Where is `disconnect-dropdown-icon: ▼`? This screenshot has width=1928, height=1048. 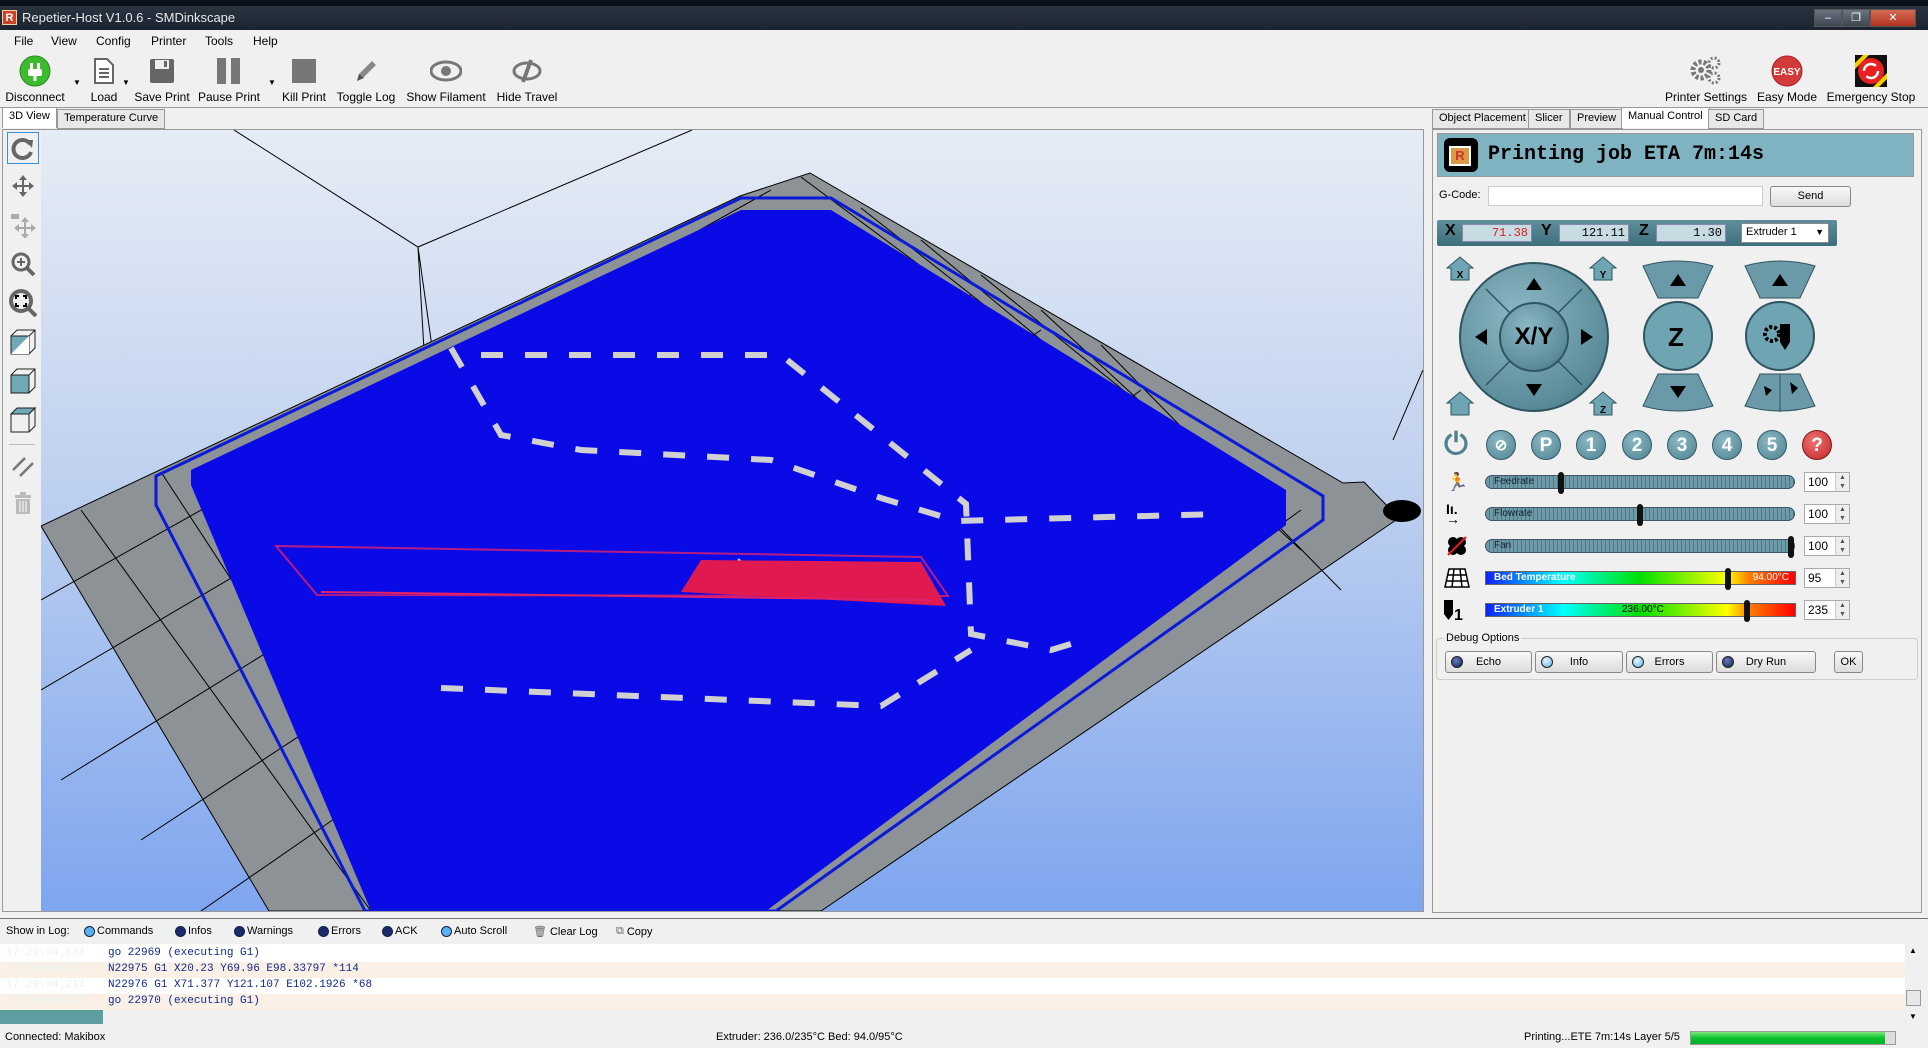
disconnect-dropdown-icon: ▼ is located at coordinates (77, 82).